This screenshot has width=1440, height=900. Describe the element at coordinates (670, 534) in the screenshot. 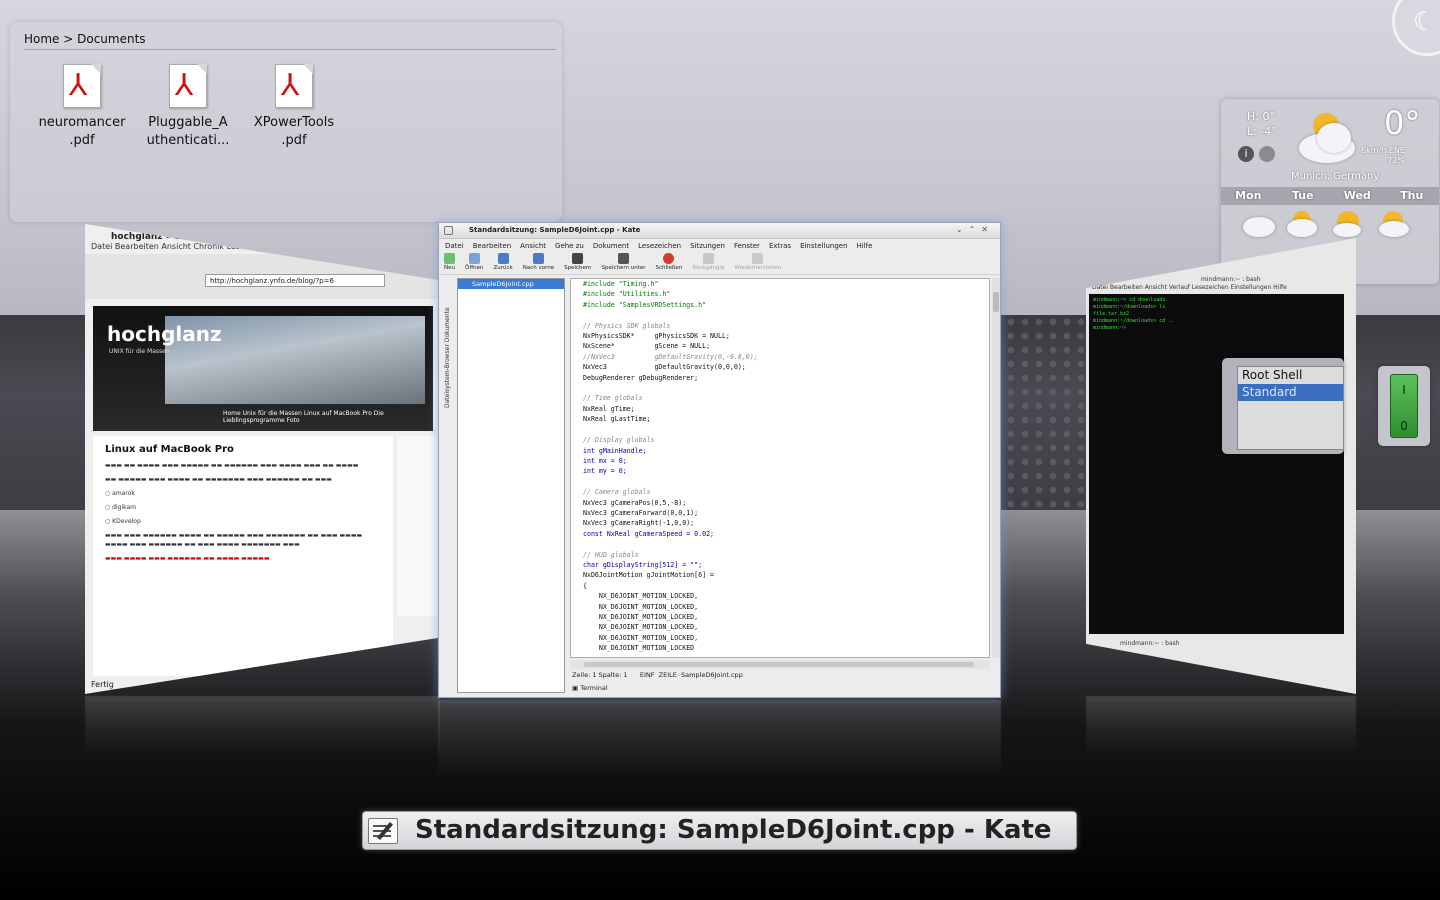

I see `code-line: const NxReal gCameraSpeed = 0.02;` at that location.